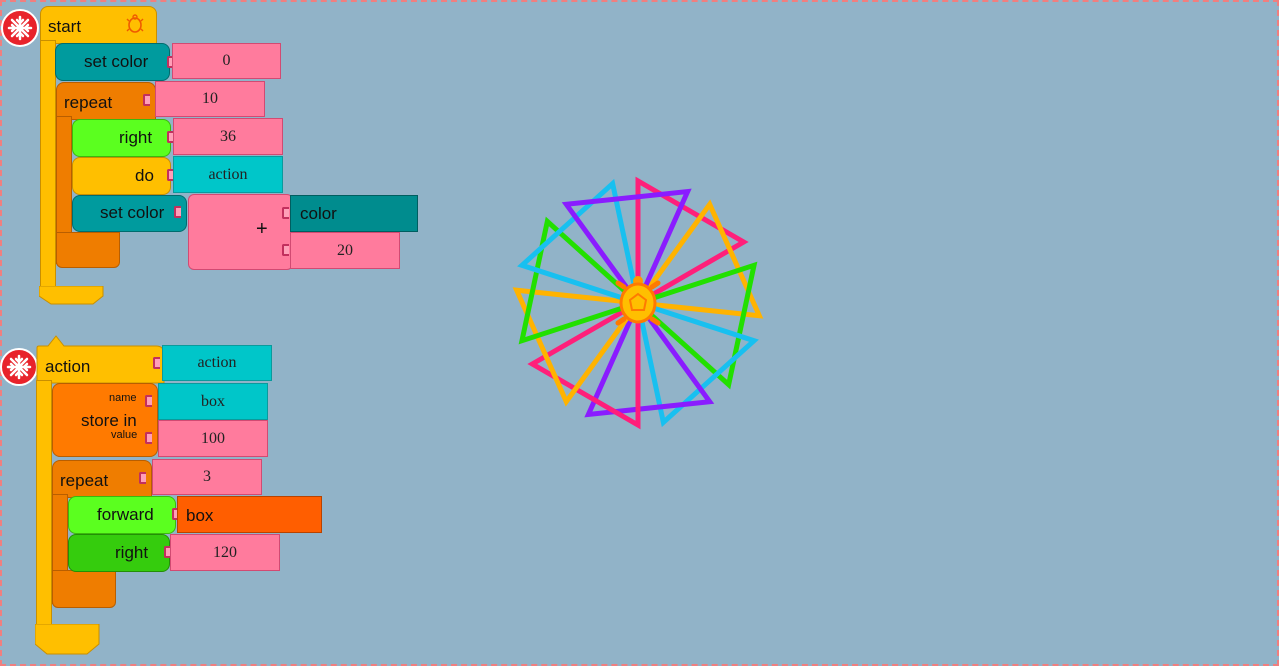 The height and width of the screenshot is (666, 1279). What do you see at coordinates (638, 303) in the screenshot?
I see `turtle-drawing` at bounding box center [638, 303].